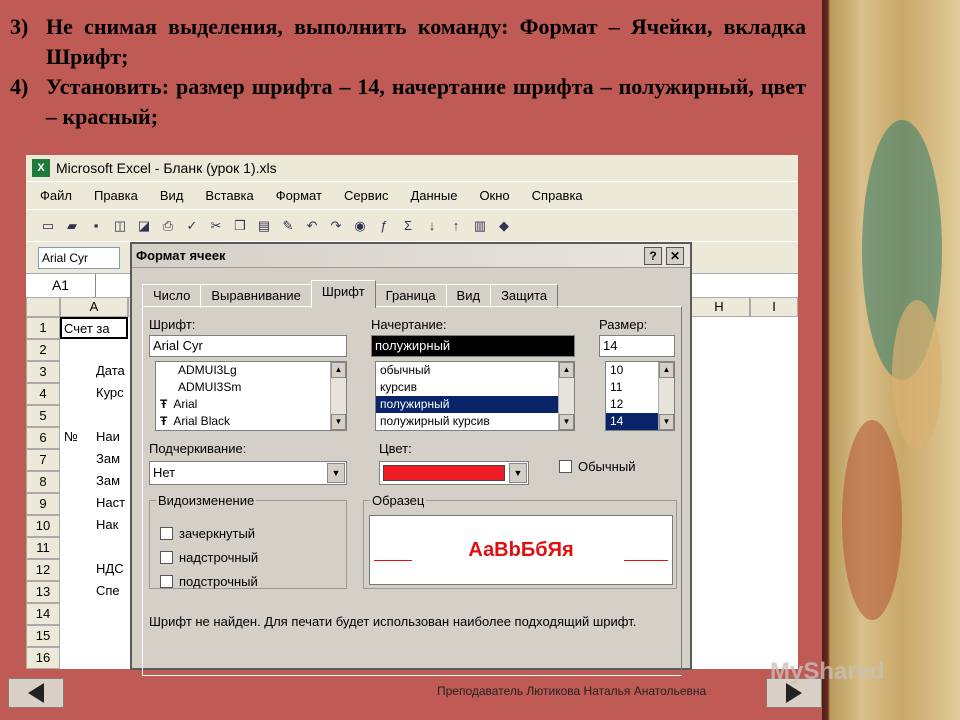 This screenshot has height=720, width=960. Describe the element at coordinates (251, 404) in the screenshot. I see `list-item: Ŧ Arial` at that location.